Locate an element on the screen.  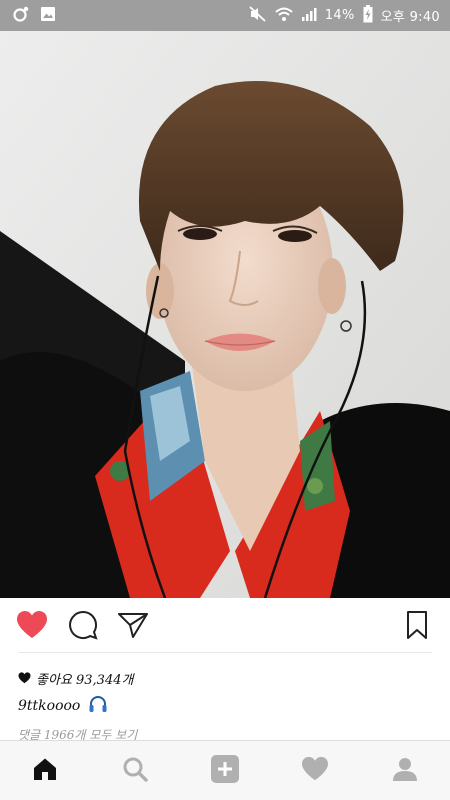
caption-row: 9ttkoooo is located at coordinates (63, 706).